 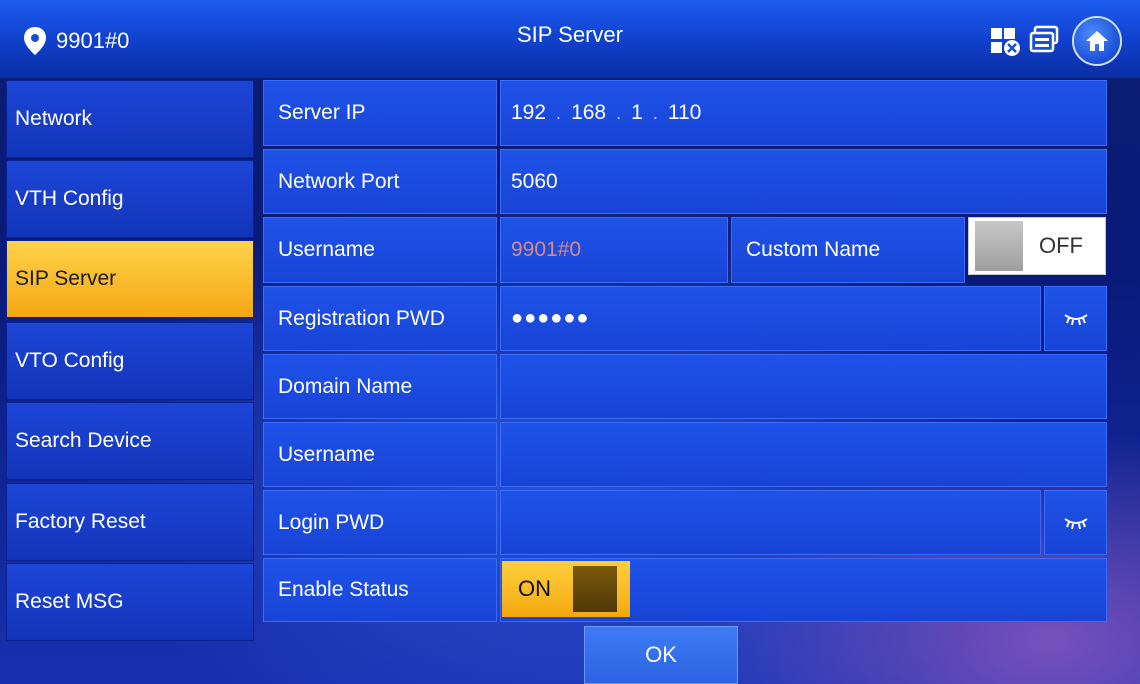 I want to click on page-title: SIP Server, so click(x=570, y=34).